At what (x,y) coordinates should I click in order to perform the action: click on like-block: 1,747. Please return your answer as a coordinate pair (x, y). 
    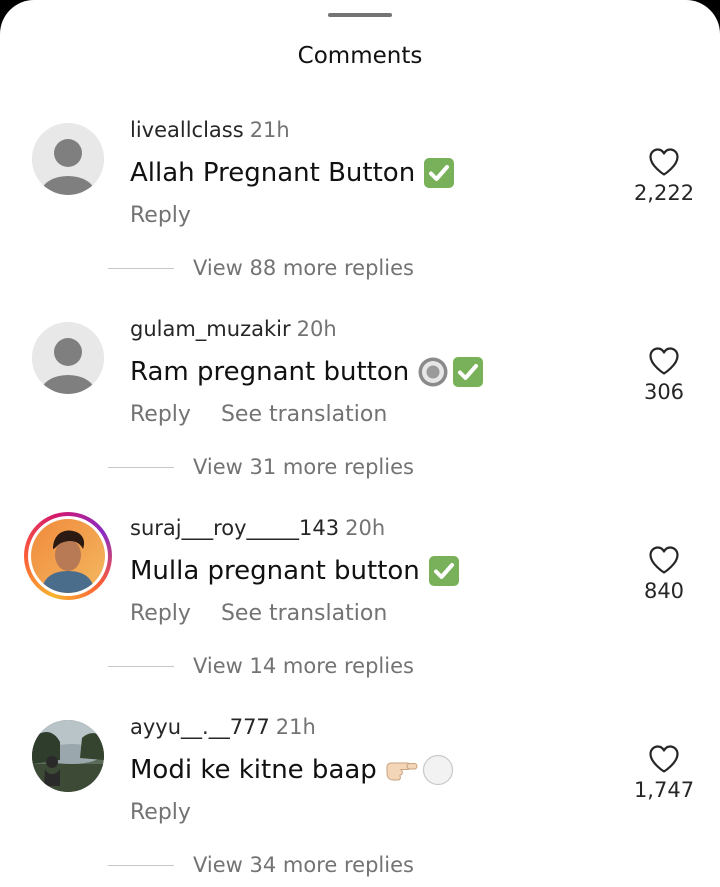
    Looking at the image, I should click on (664, 773).